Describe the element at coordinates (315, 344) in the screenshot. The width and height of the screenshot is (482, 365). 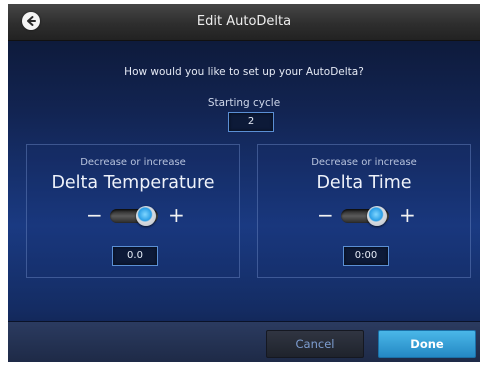
I see `cancel-button: Cancel` at that location.